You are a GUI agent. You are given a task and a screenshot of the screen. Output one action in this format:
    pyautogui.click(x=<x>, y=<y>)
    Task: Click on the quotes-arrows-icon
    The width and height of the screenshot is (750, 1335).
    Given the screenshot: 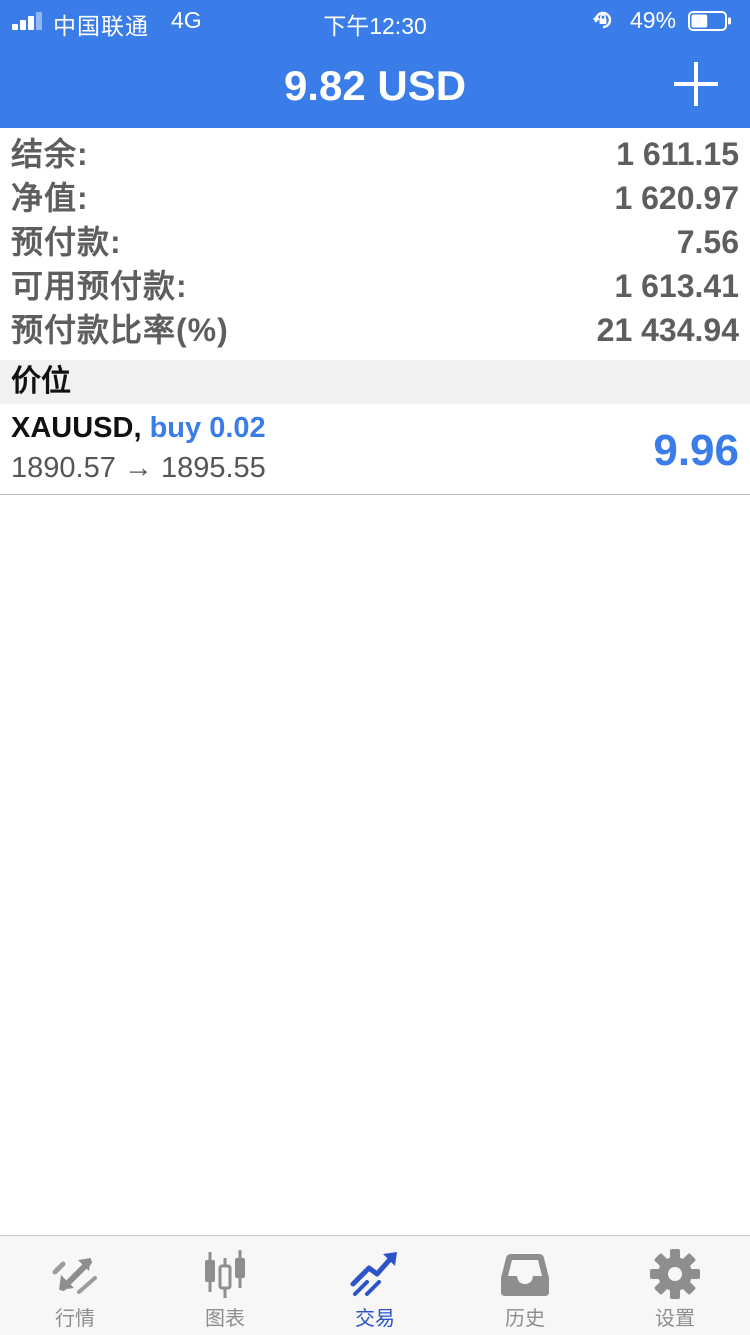 What is the action you would take?
    pyautogui.click(x=74, y=1276)
    